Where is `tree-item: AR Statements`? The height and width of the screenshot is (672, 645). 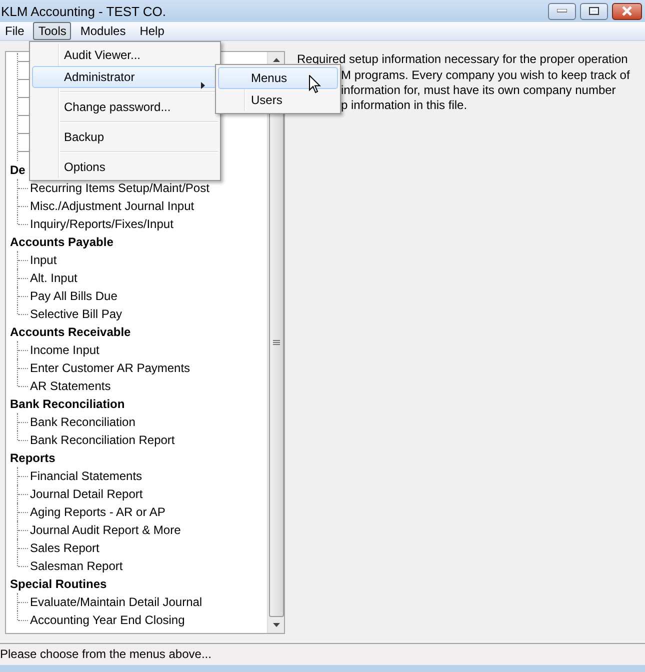 tree-item: AR Statements is located at coordinates (70, 386).